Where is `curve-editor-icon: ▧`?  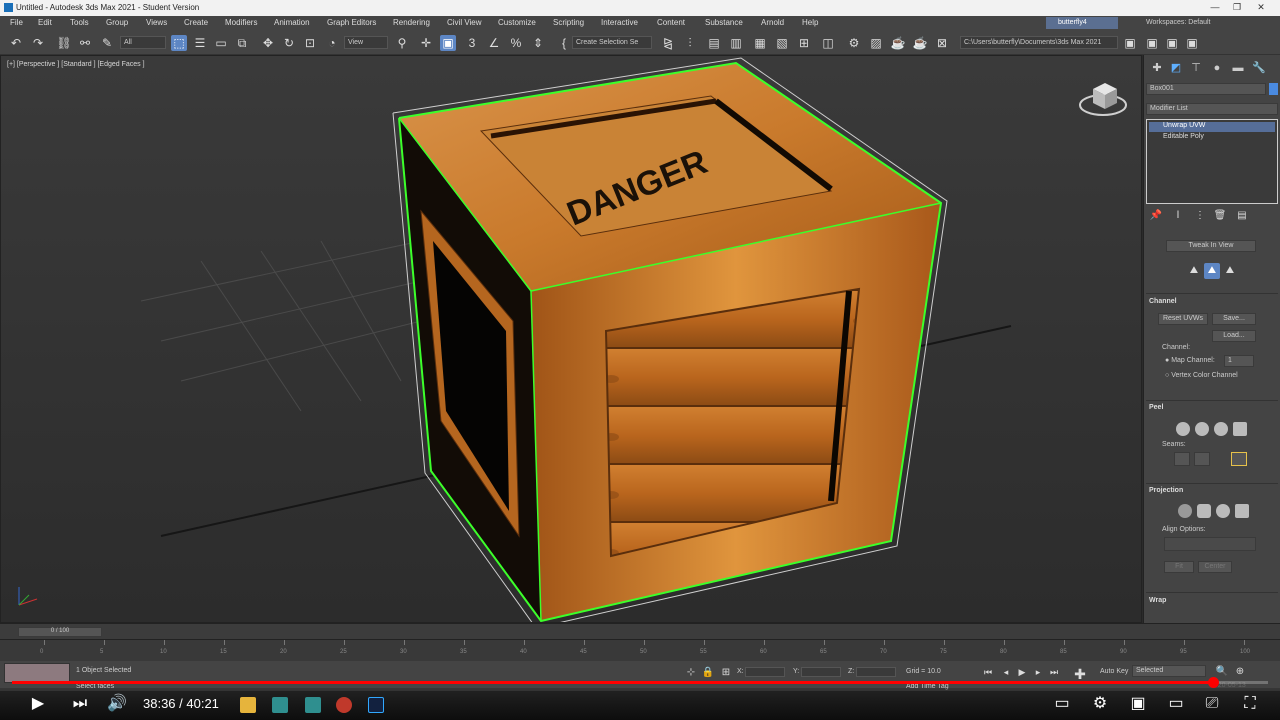
curve-editor-icon: ▧ is located at coordinates (782, 43).